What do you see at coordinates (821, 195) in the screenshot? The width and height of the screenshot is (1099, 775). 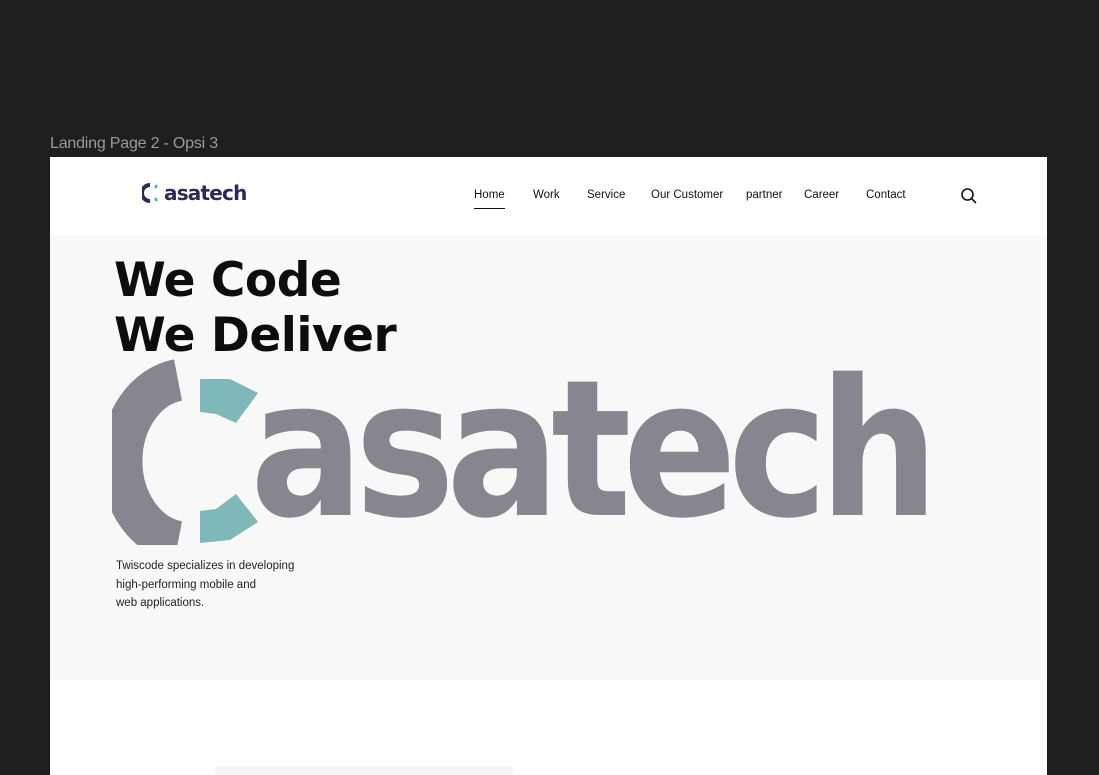 I see `nav-career: Career` at bounding box center [821, 195].